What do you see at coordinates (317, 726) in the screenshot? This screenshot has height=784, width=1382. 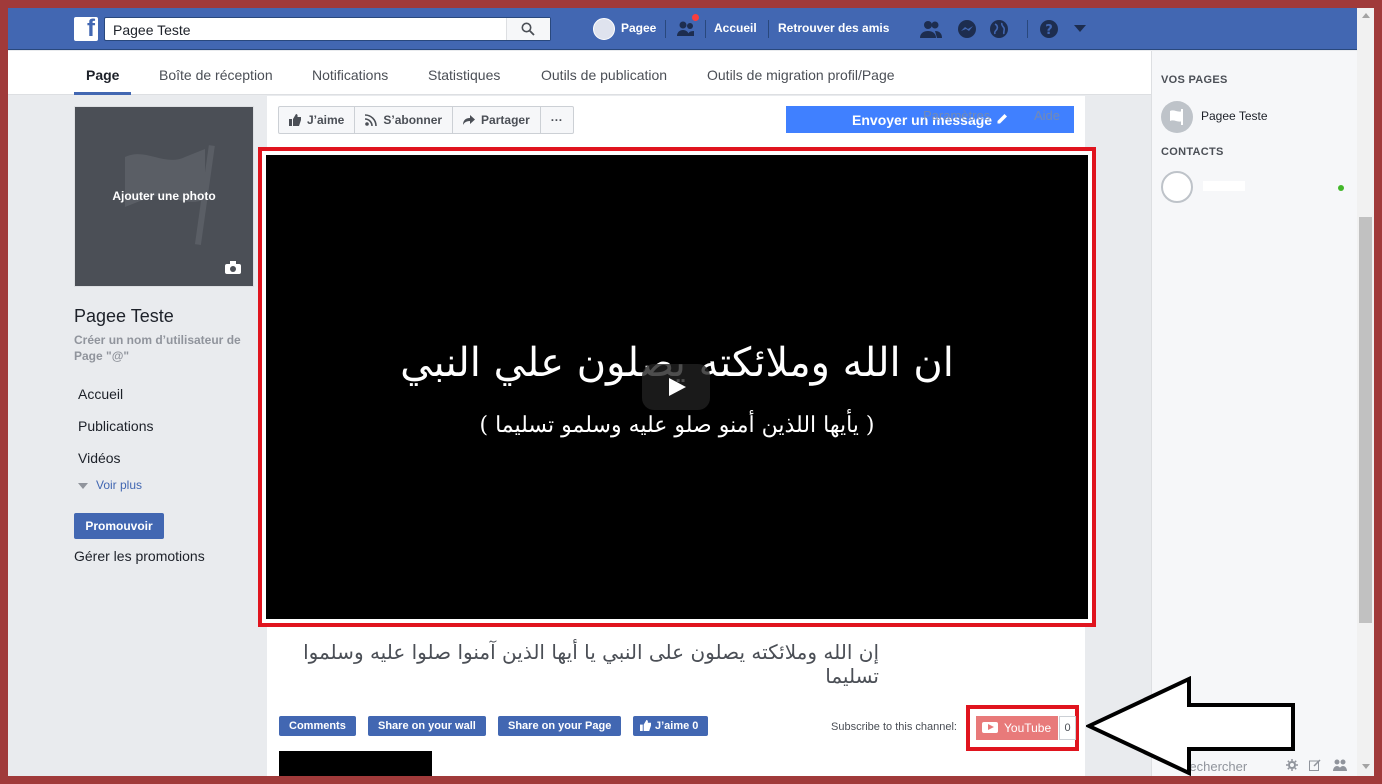 I see `comments-button: Comments` at bounding box center [317, 726].